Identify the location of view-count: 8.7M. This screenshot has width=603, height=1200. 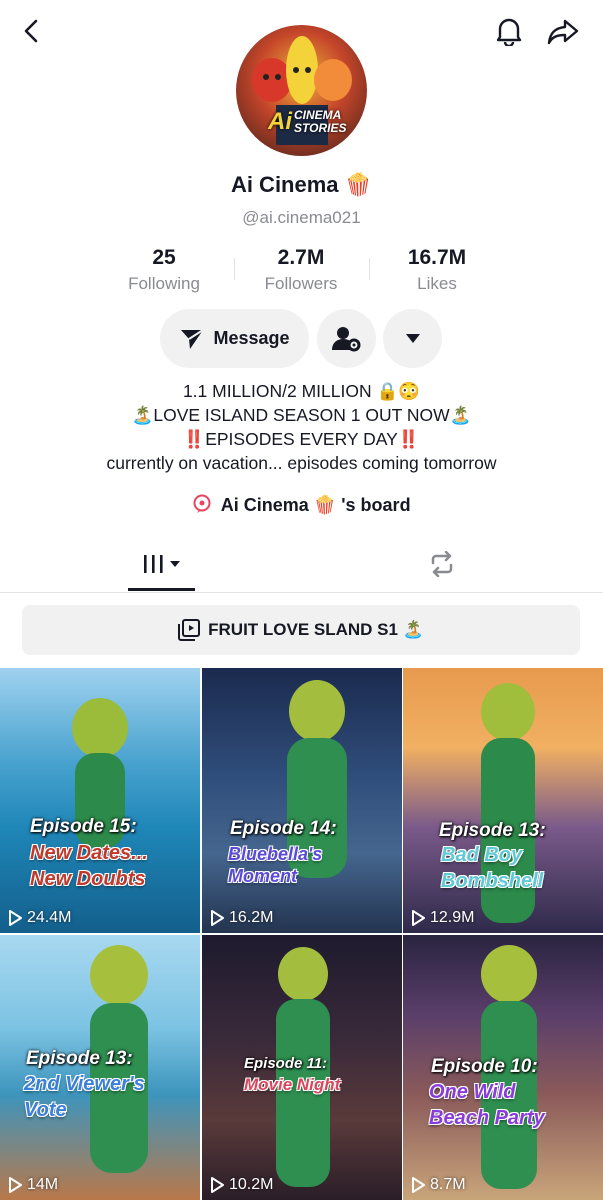
(438, 1185).